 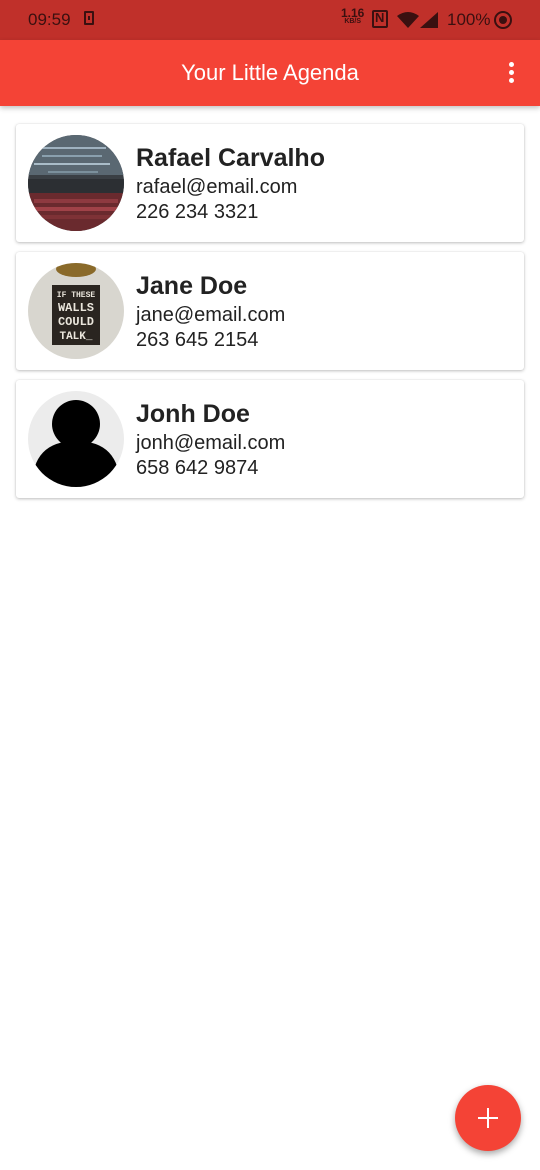 I want to click on nfc-icon, so click(x=380, y=19).